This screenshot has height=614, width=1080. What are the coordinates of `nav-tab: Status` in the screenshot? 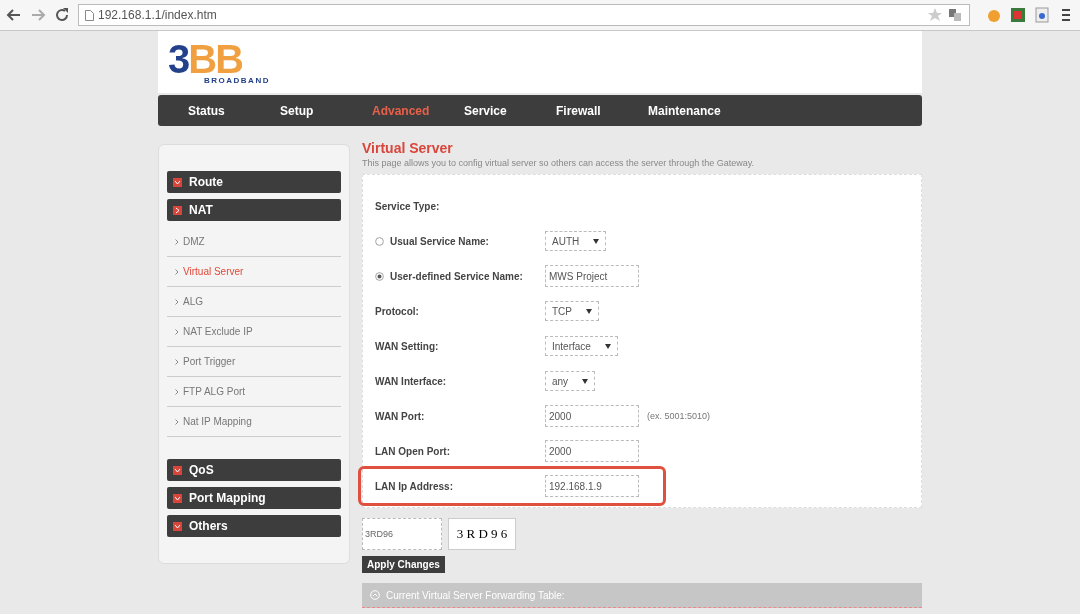 It's located at (234, 110).